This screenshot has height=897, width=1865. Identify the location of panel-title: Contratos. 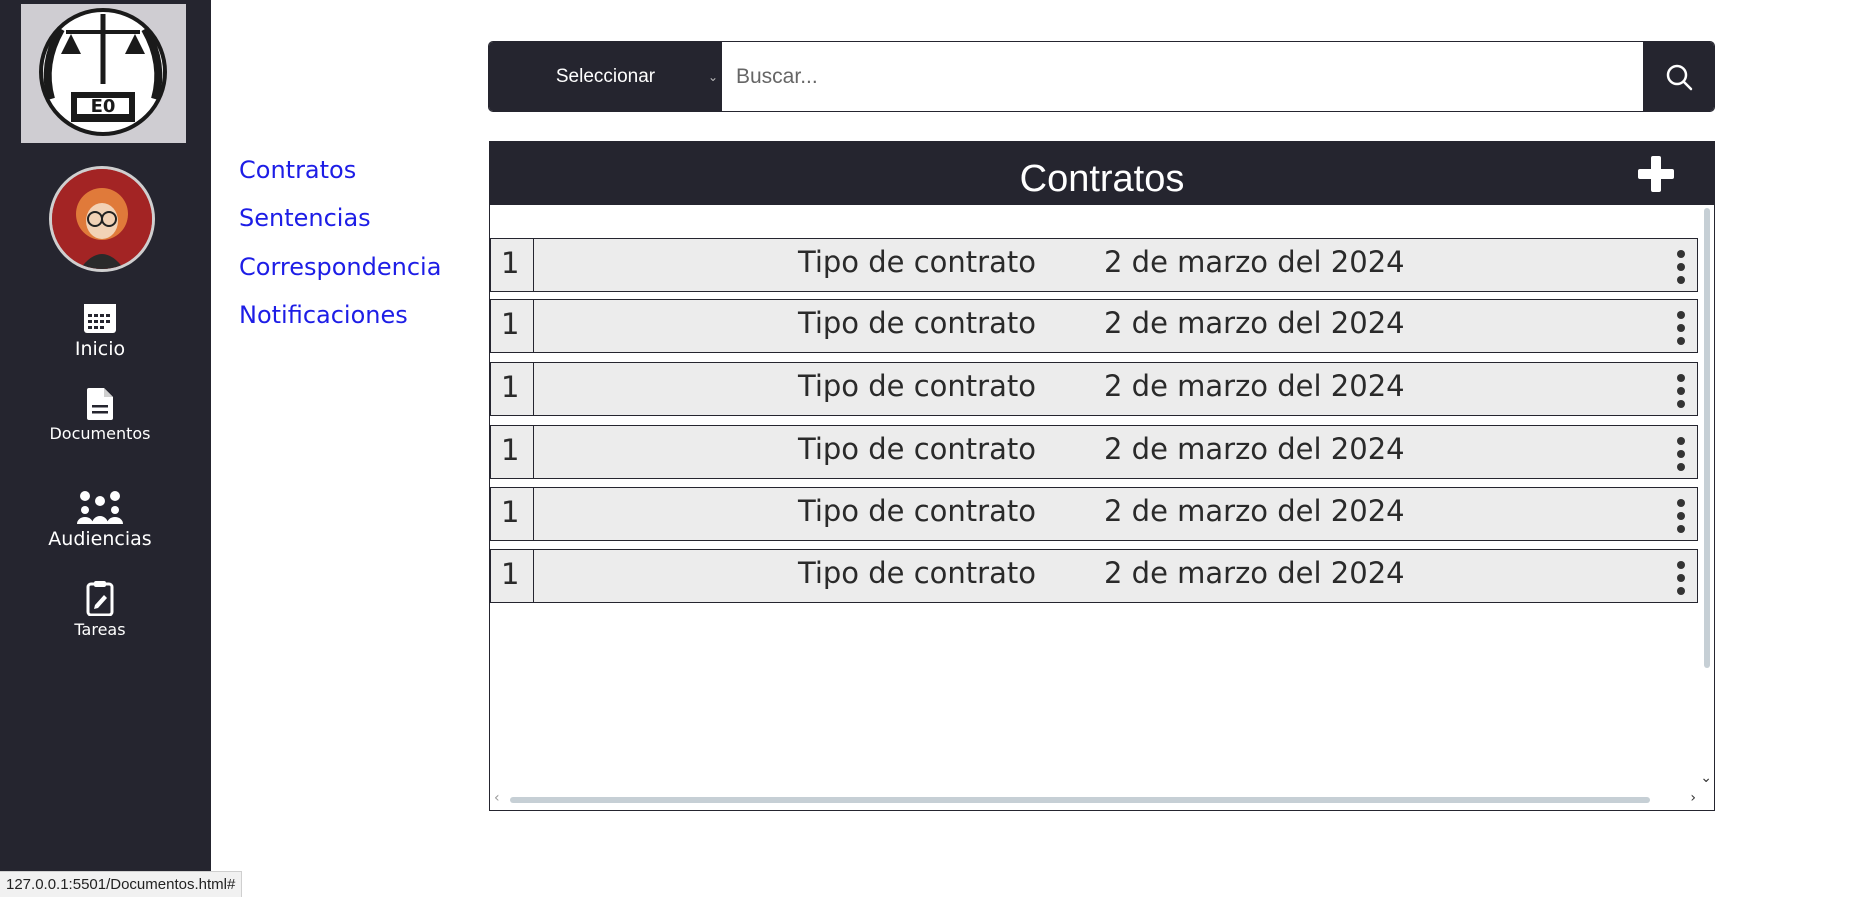
(1102, 179).